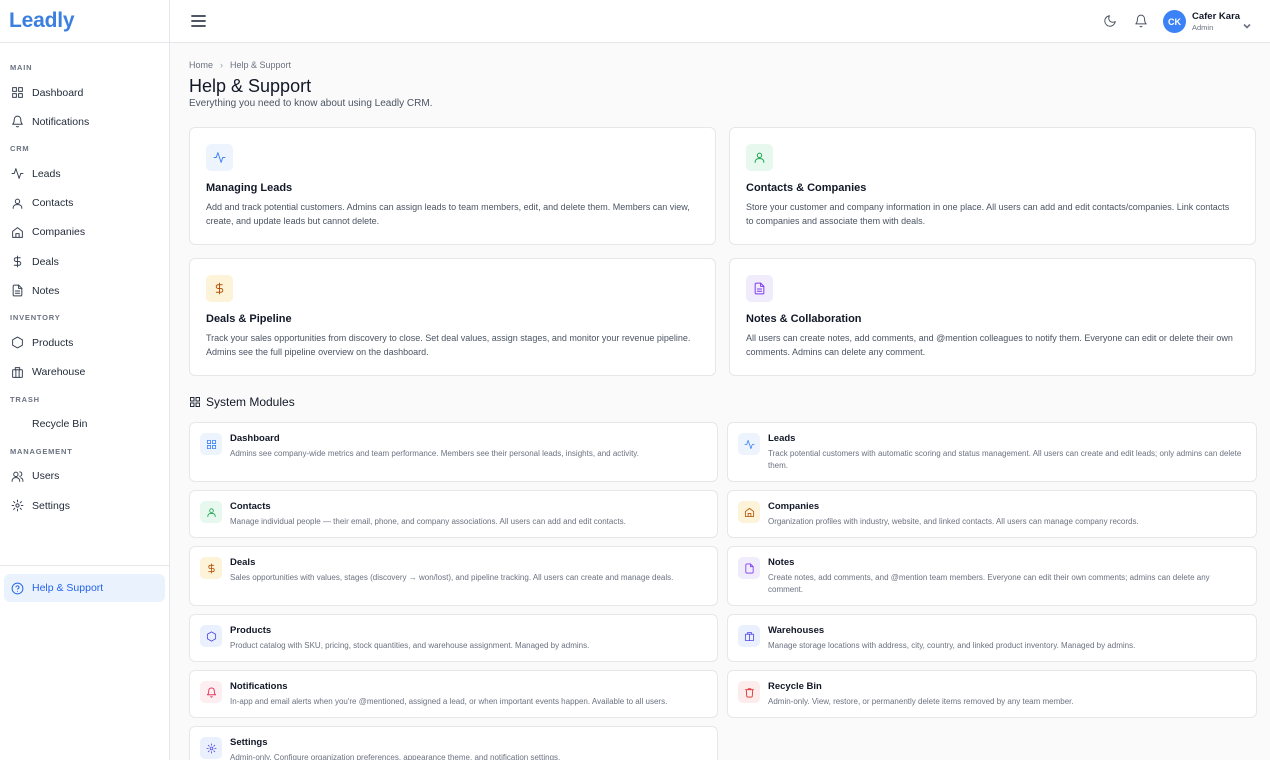 Image resolution: width=1270 pixels, height=760 pixels. Describe the element at coordinates (249, 188) in the screenshot. I see `card-title: Managing Leads` at that location.